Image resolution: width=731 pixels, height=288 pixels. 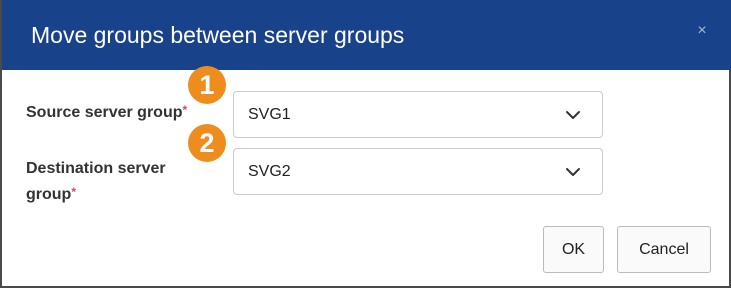 I want to click on destination-label-line1: Destination server, so click(x=96, y=168).